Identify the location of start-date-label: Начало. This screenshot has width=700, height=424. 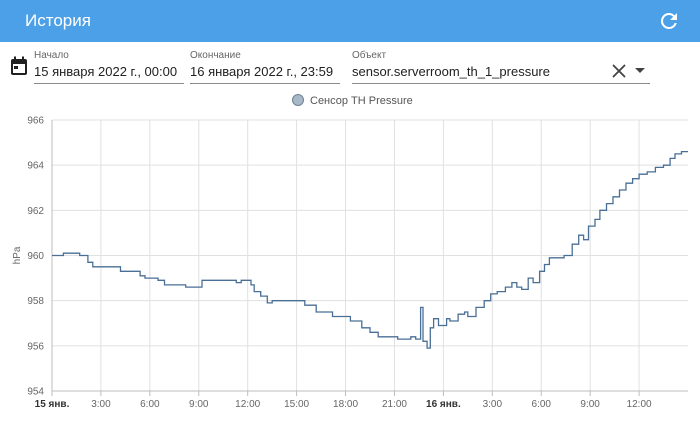
(51, 55).